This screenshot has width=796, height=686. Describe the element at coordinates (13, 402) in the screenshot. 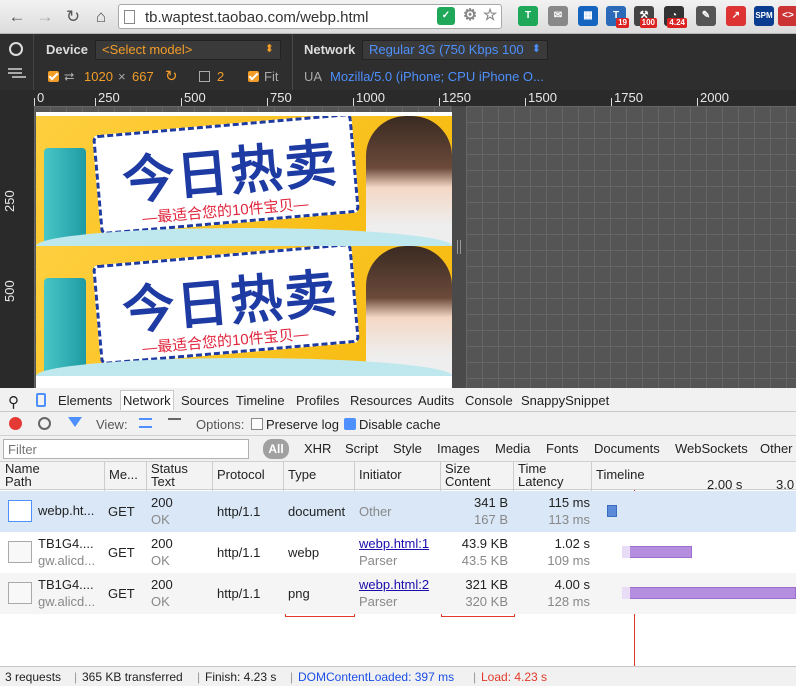

I see `search-icon: ⚲` at that location.